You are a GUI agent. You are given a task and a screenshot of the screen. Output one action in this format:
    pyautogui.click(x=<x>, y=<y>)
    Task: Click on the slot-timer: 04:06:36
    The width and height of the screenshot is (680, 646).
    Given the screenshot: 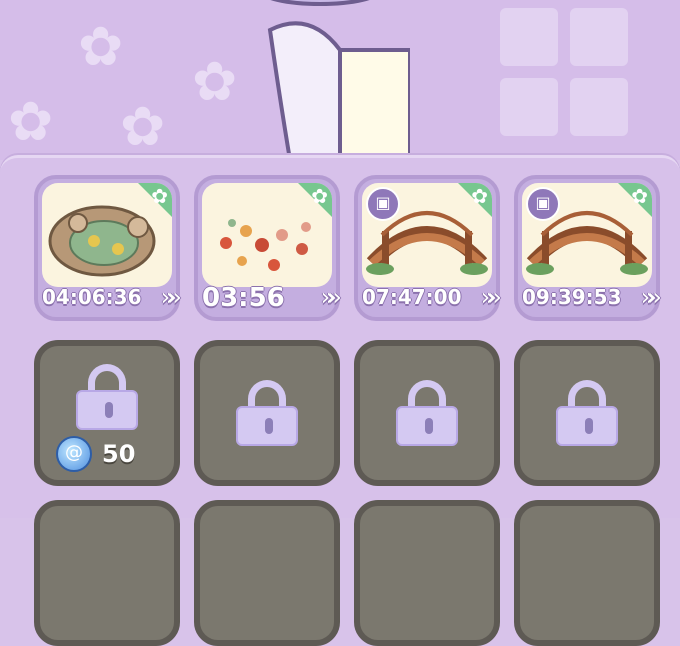 What is the action you would take?
    pyautogui.click(x=92, y=297)
    